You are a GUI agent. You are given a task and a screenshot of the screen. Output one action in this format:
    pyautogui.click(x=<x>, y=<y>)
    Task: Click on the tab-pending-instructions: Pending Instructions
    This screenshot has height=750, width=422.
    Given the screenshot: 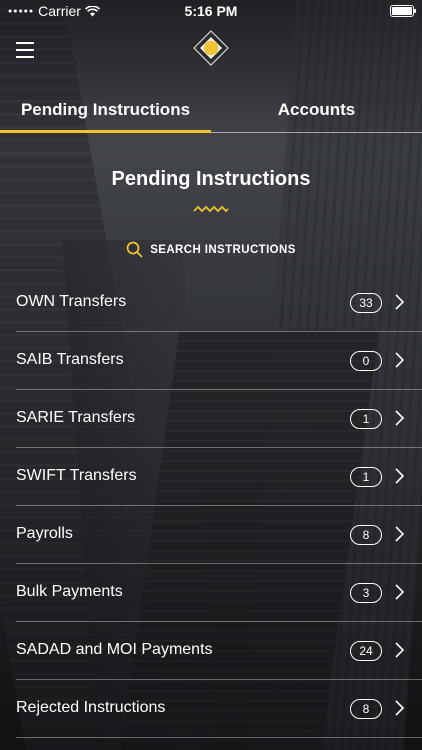 What is the action you would take?
    pyautogui.click(x=105, y=110)
    